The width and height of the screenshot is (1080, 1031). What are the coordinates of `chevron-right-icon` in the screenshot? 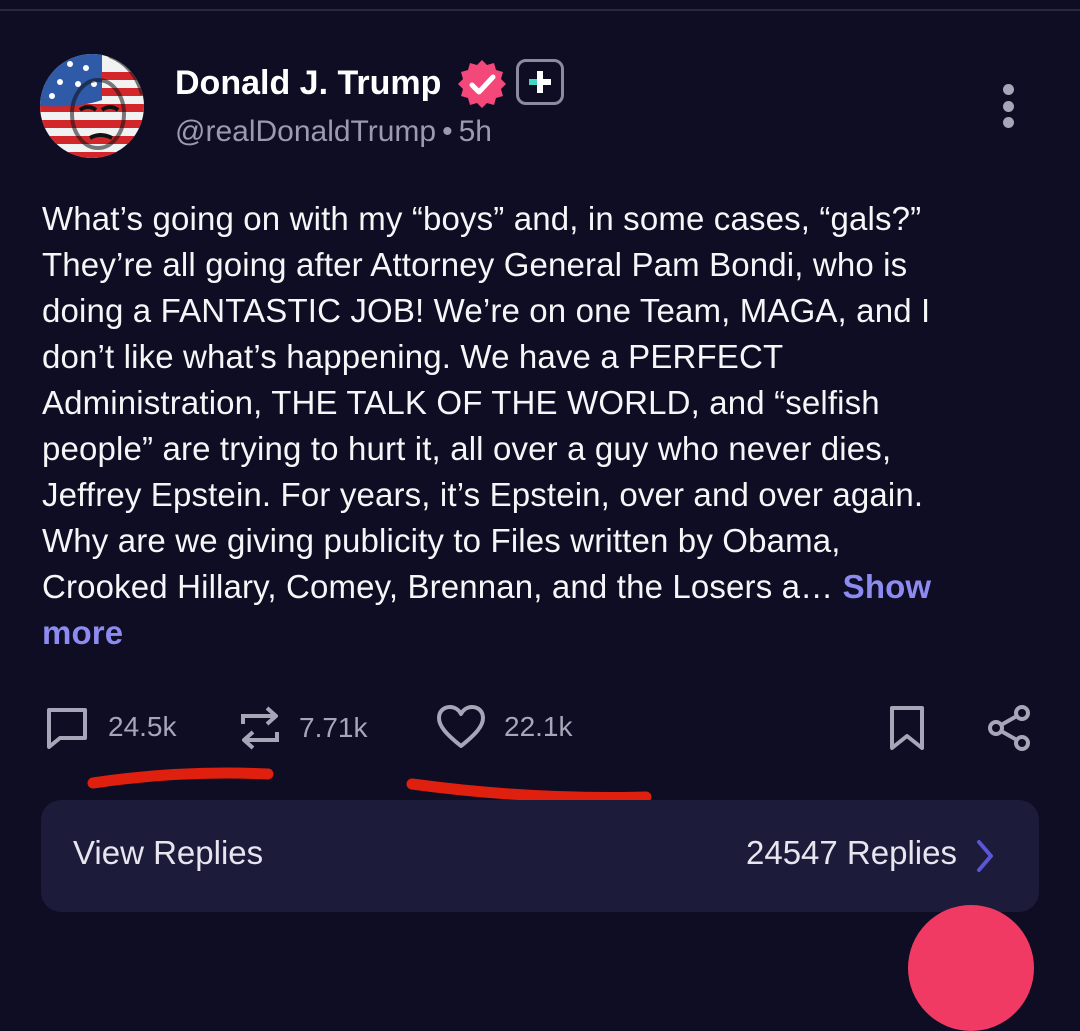 It's located at (985, 856).